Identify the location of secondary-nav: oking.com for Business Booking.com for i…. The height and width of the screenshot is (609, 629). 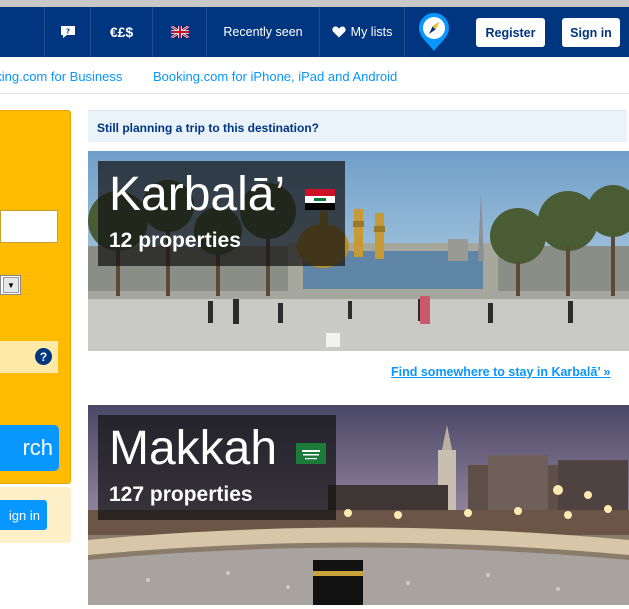
(314, 76).